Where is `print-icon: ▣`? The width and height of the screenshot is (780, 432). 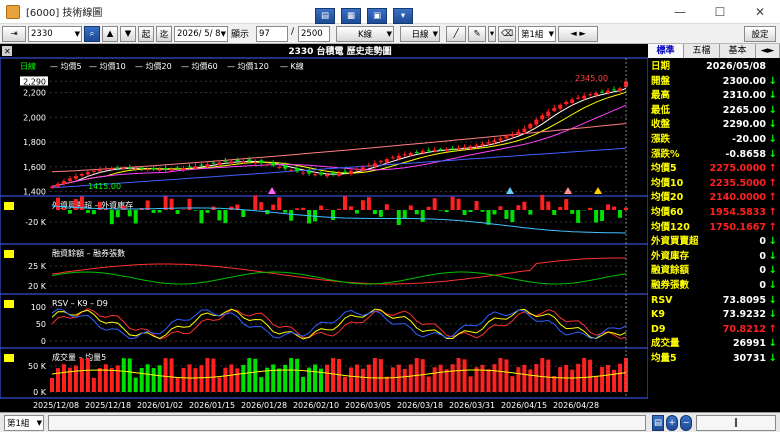 print-icon: ▣ is located at coordinates (377, 16).